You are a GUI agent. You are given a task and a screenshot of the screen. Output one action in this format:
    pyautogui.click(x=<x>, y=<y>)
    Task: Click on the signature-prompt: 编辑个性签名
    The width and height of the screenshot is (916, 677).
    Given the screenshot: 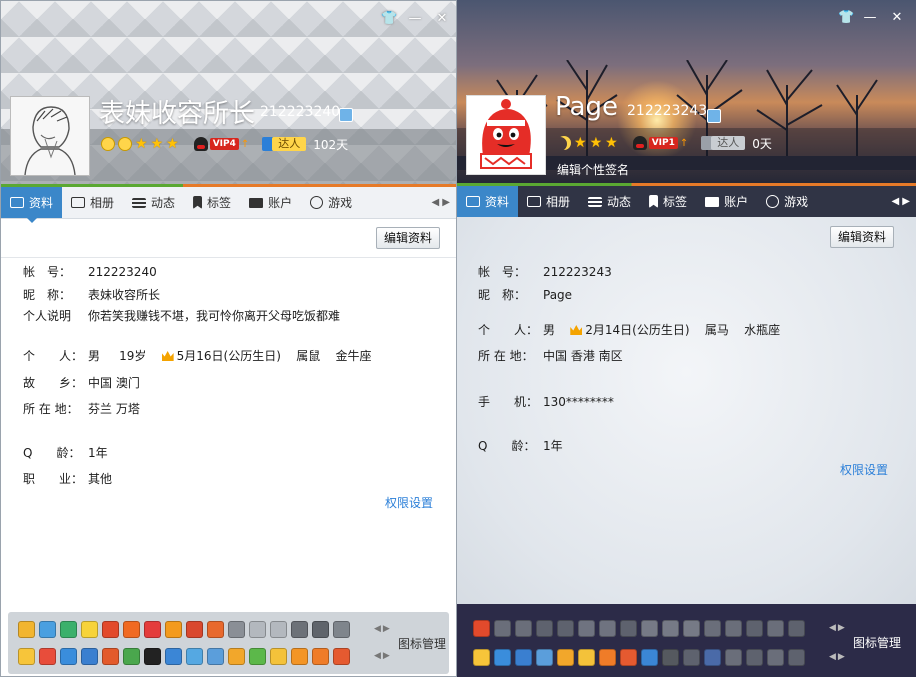 What is the action you would take?
    pyautogui.click(x=593, y=169)
    